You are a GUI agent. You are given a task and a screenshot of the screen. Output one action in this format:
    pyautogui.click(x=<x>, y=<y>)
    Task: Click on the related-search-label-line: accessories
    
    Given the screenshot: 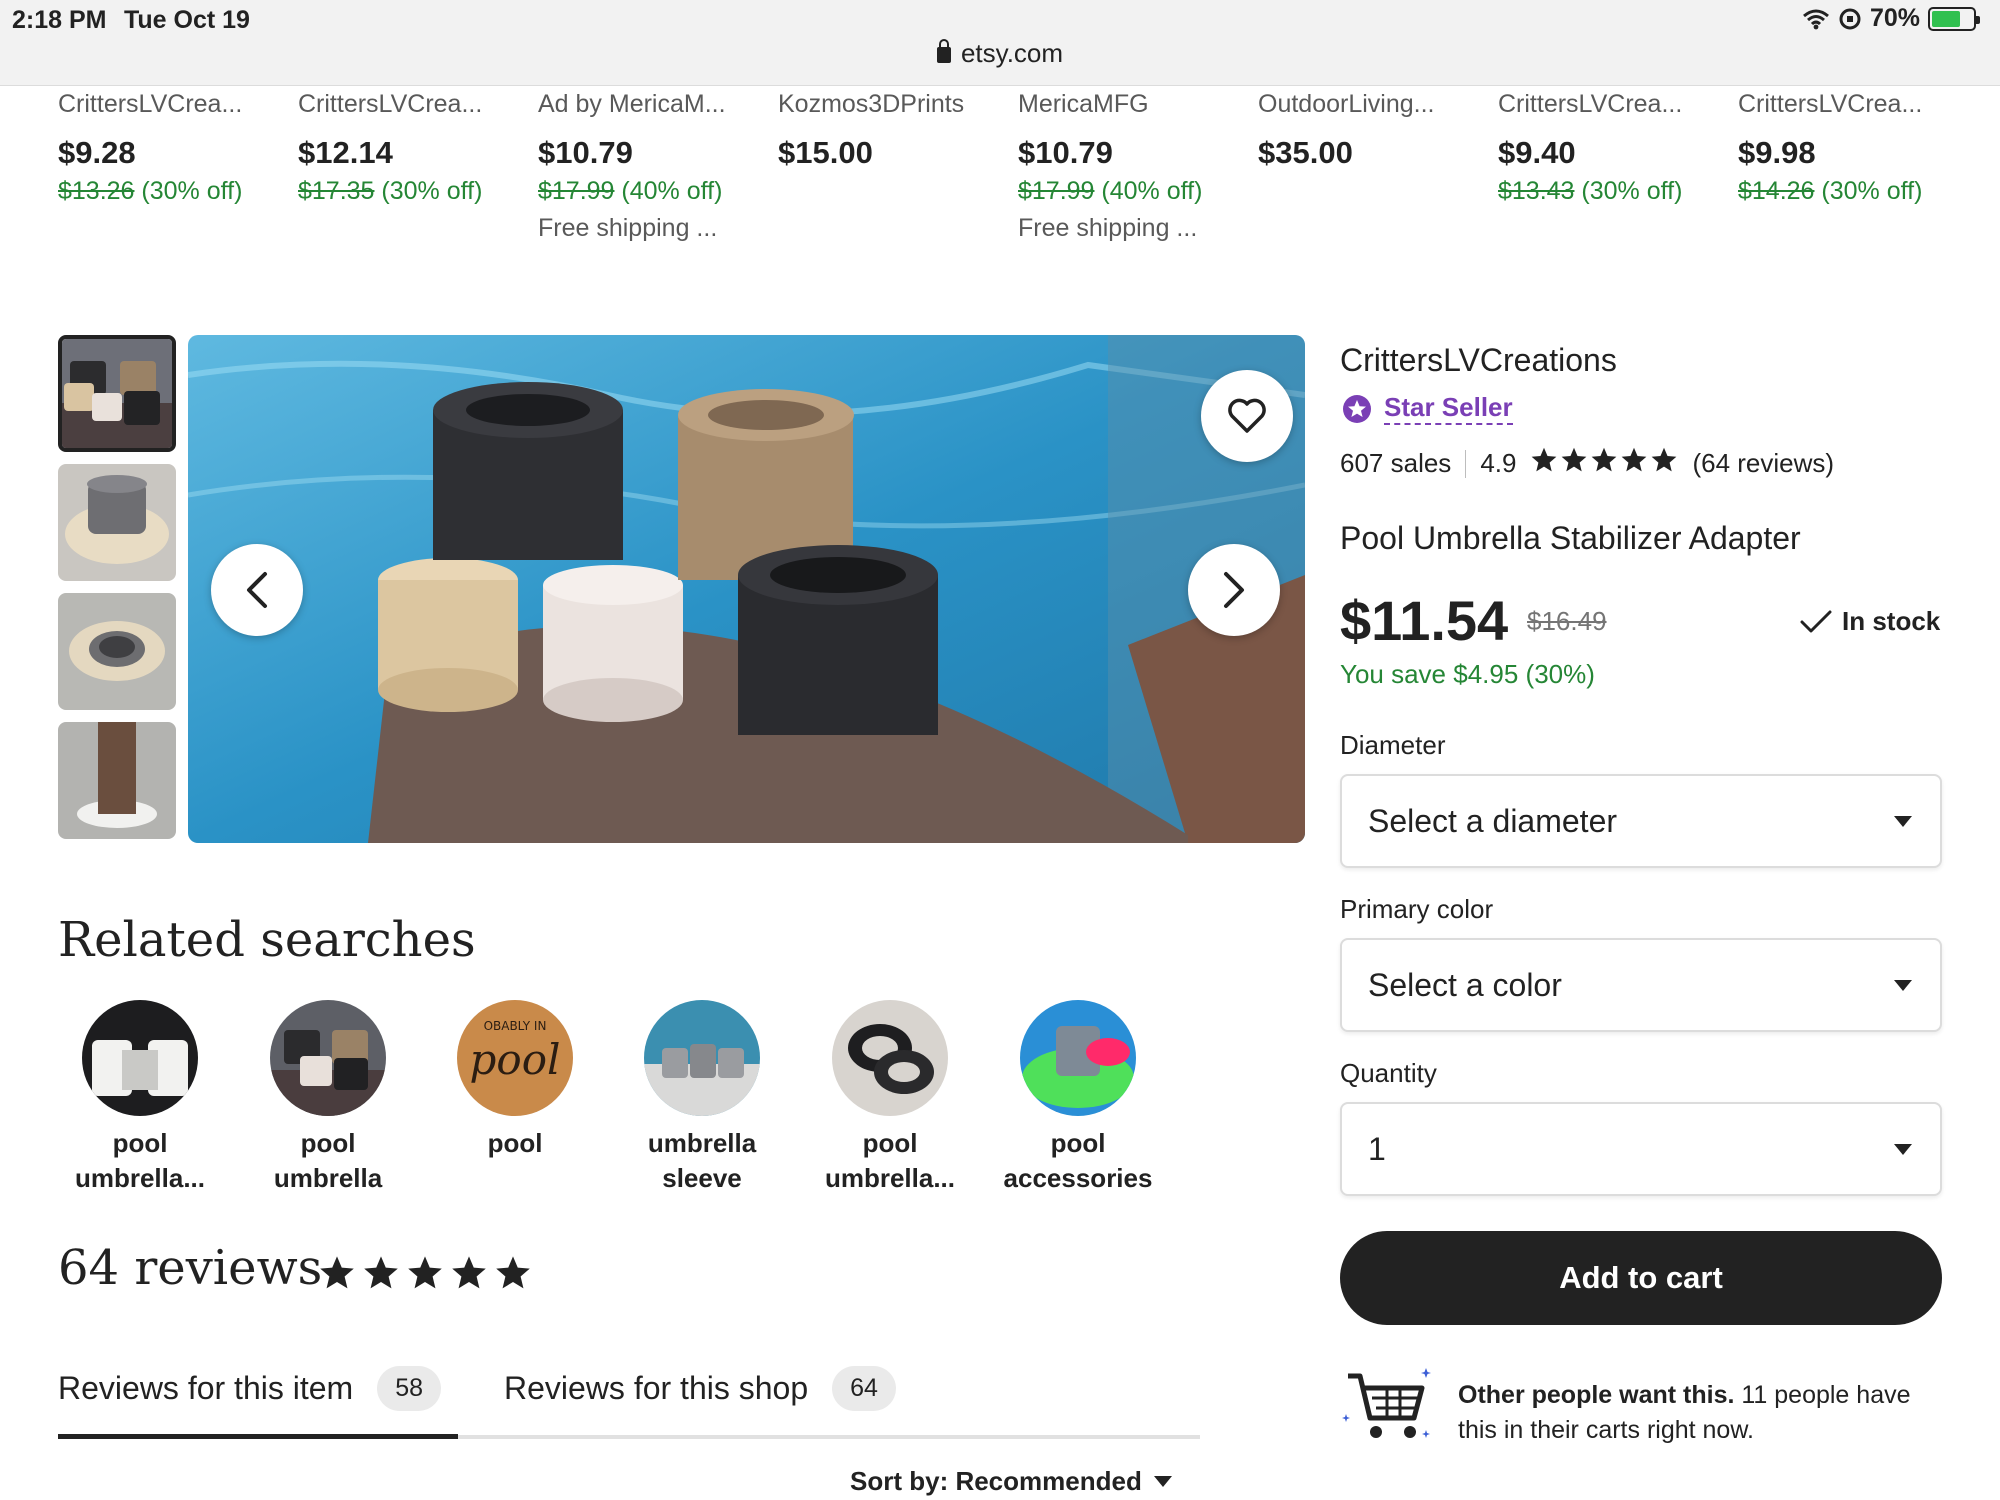 What is the action you would take?
    pyautogui.click(x=1078, y=1178)
    